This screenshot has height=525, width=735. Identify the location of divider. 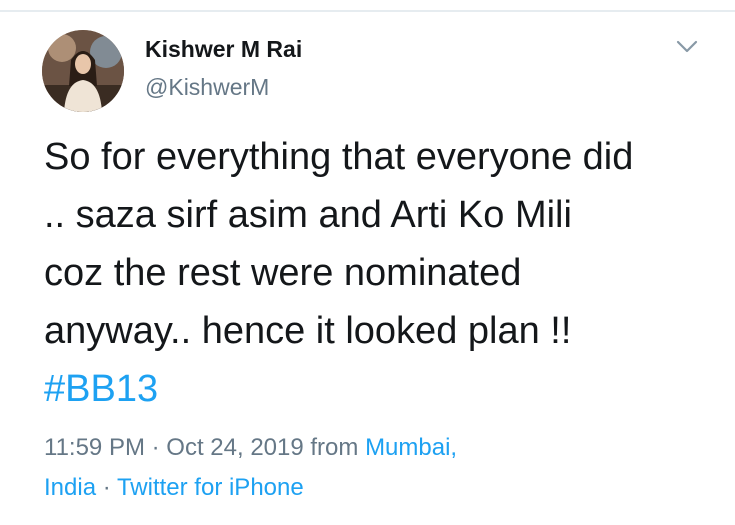
(367, 11).